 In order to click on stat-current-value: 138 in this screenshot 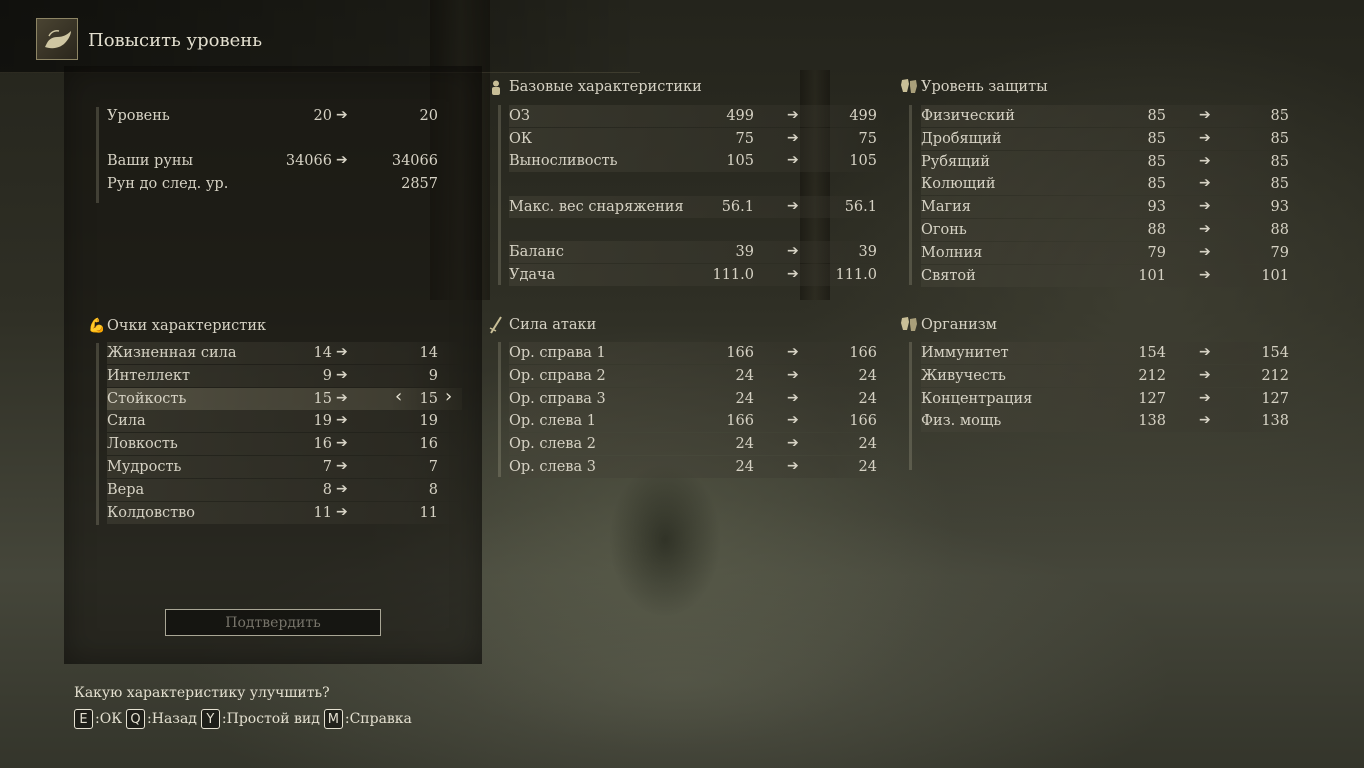, I will do `click(1152, 421)`.